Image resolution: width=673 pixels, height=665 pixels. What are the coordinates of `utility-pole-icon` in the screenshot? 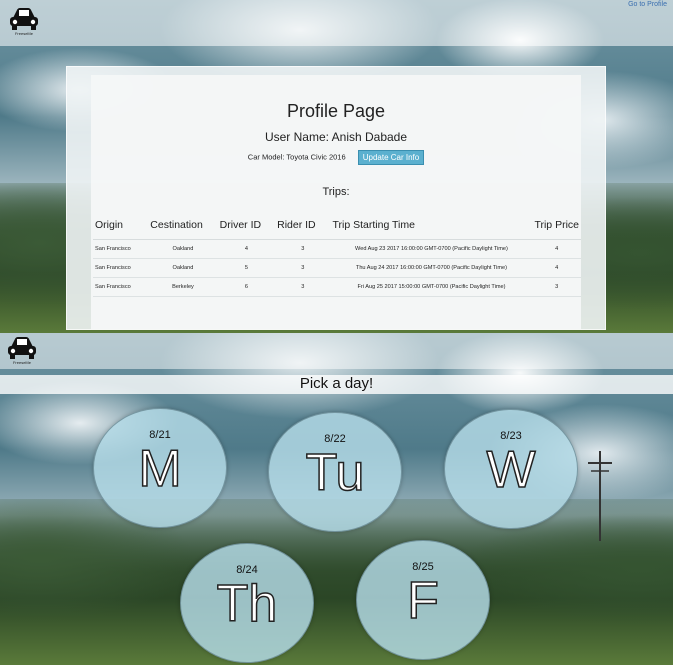 It's located at (600, 496).